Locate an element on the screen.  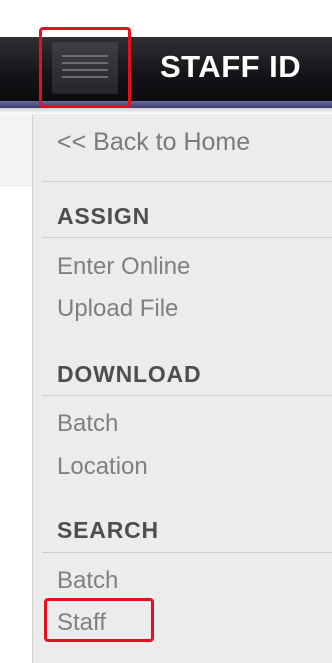
menu-button-highlight is located at coordinates (85, 67).